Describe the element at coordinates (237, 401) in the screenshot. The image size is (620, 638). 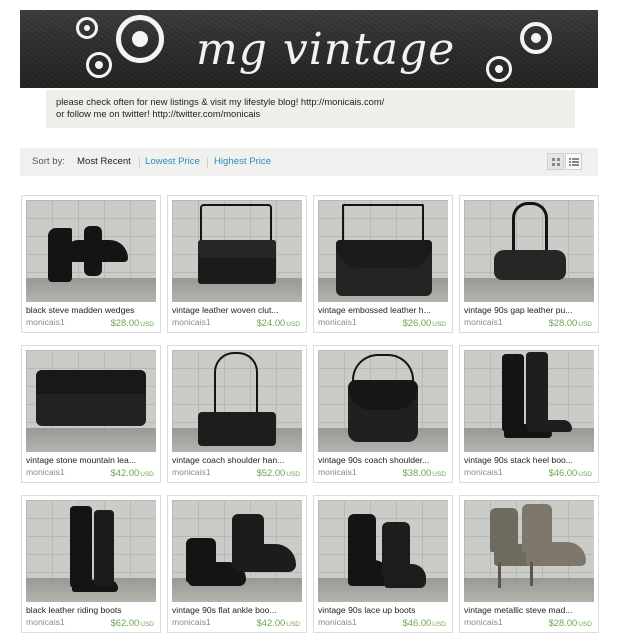
I see `product-photo-coach-shoulder` at that location.